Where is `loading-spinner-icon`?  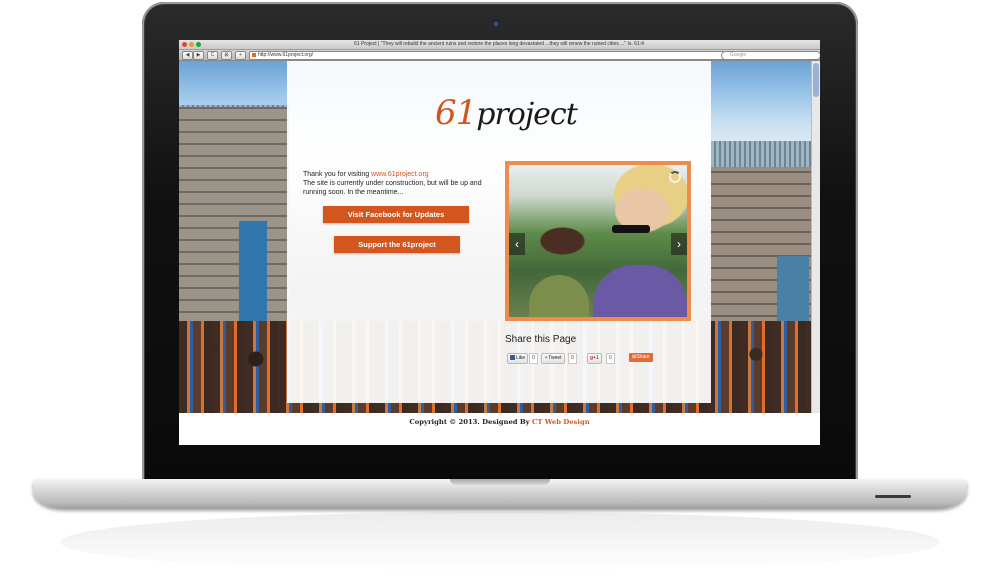
loading-spinner-icon is located at coordinates (675, 177).